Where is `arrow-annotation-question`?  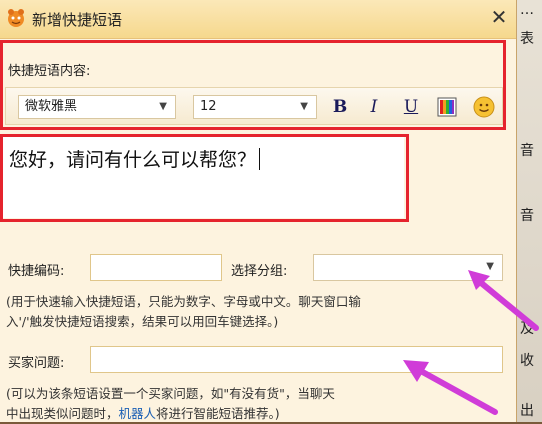
arrow-annotation-question is located at coordinates (450, 387).